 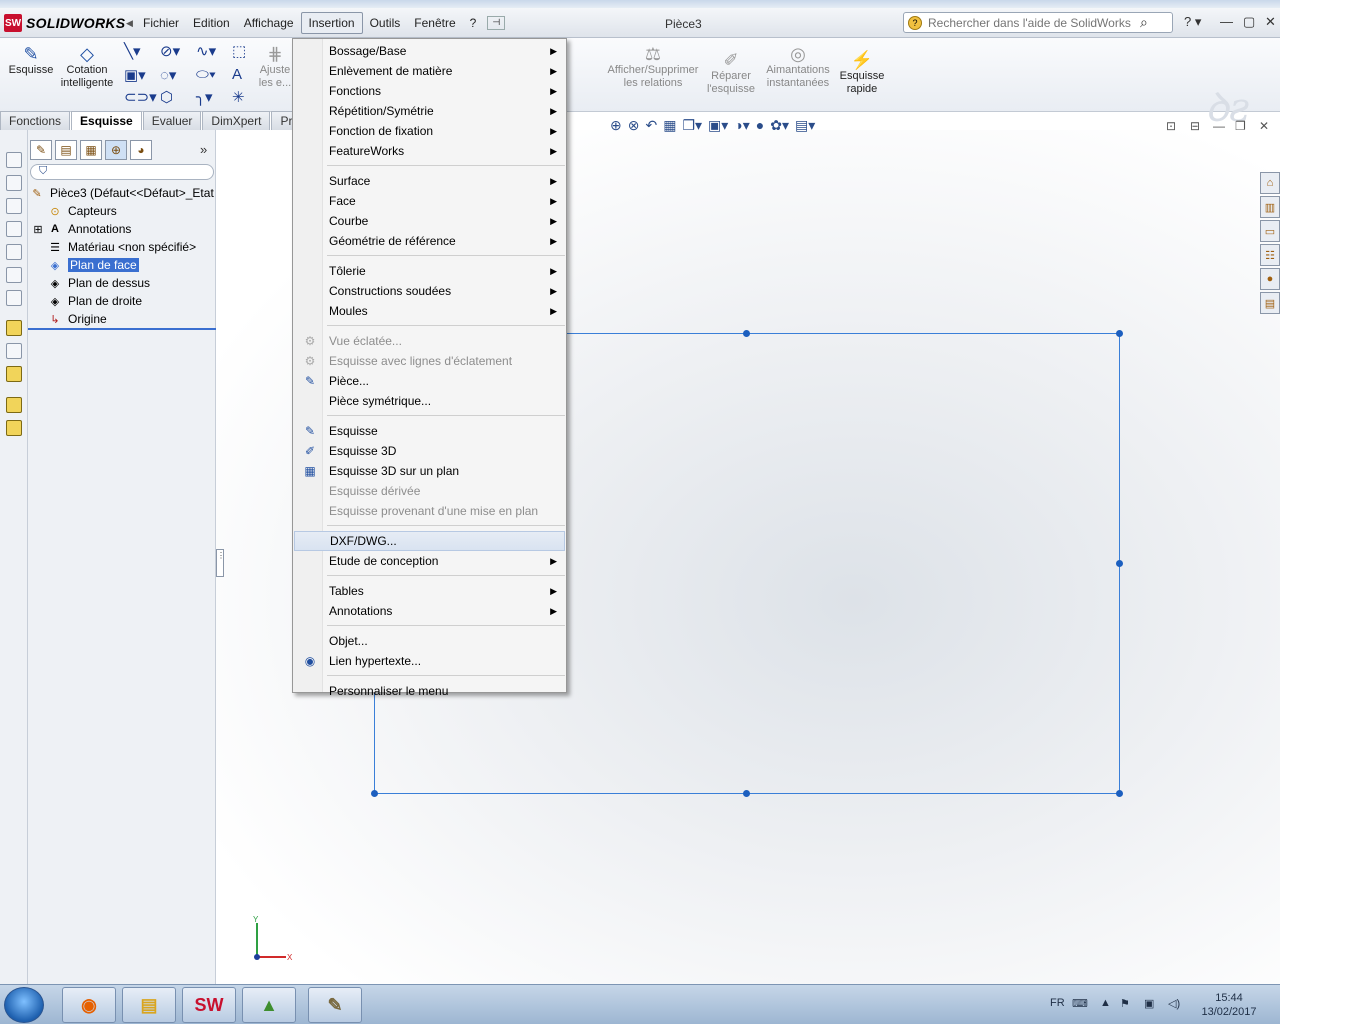 What do you see at coordinates (14, 229) in the screenshot?
I see `loft-icon` at bounding box center [14, 229].